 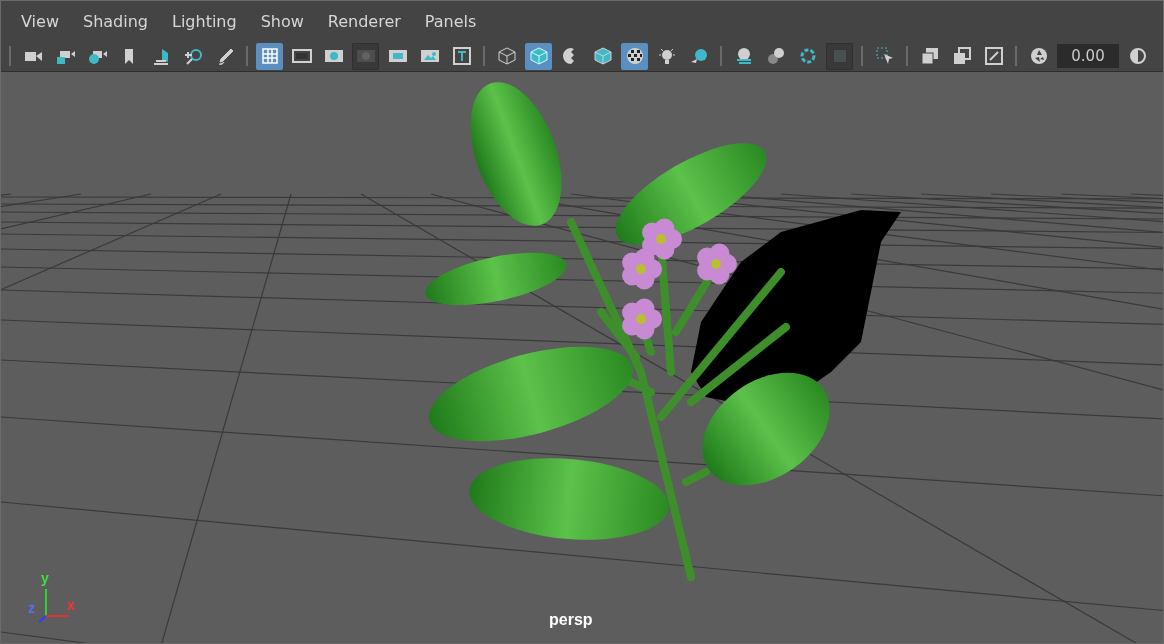 I want to click on checker-sphere-icon, so click(x=634, y=56).